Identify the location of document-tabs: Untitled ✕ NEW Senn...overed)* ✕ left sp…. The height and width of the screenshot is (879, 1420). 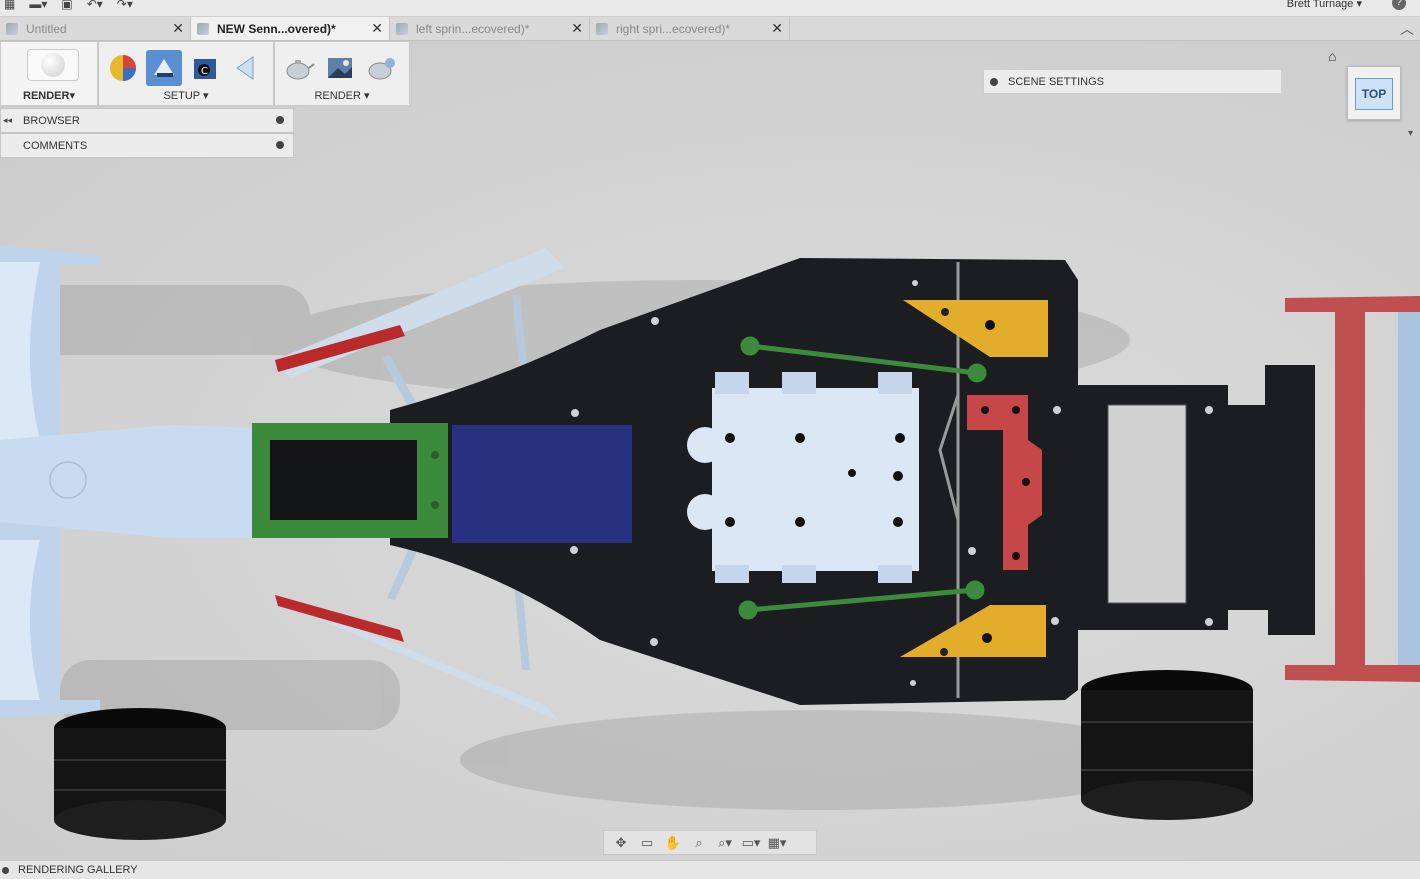
(710, 29).